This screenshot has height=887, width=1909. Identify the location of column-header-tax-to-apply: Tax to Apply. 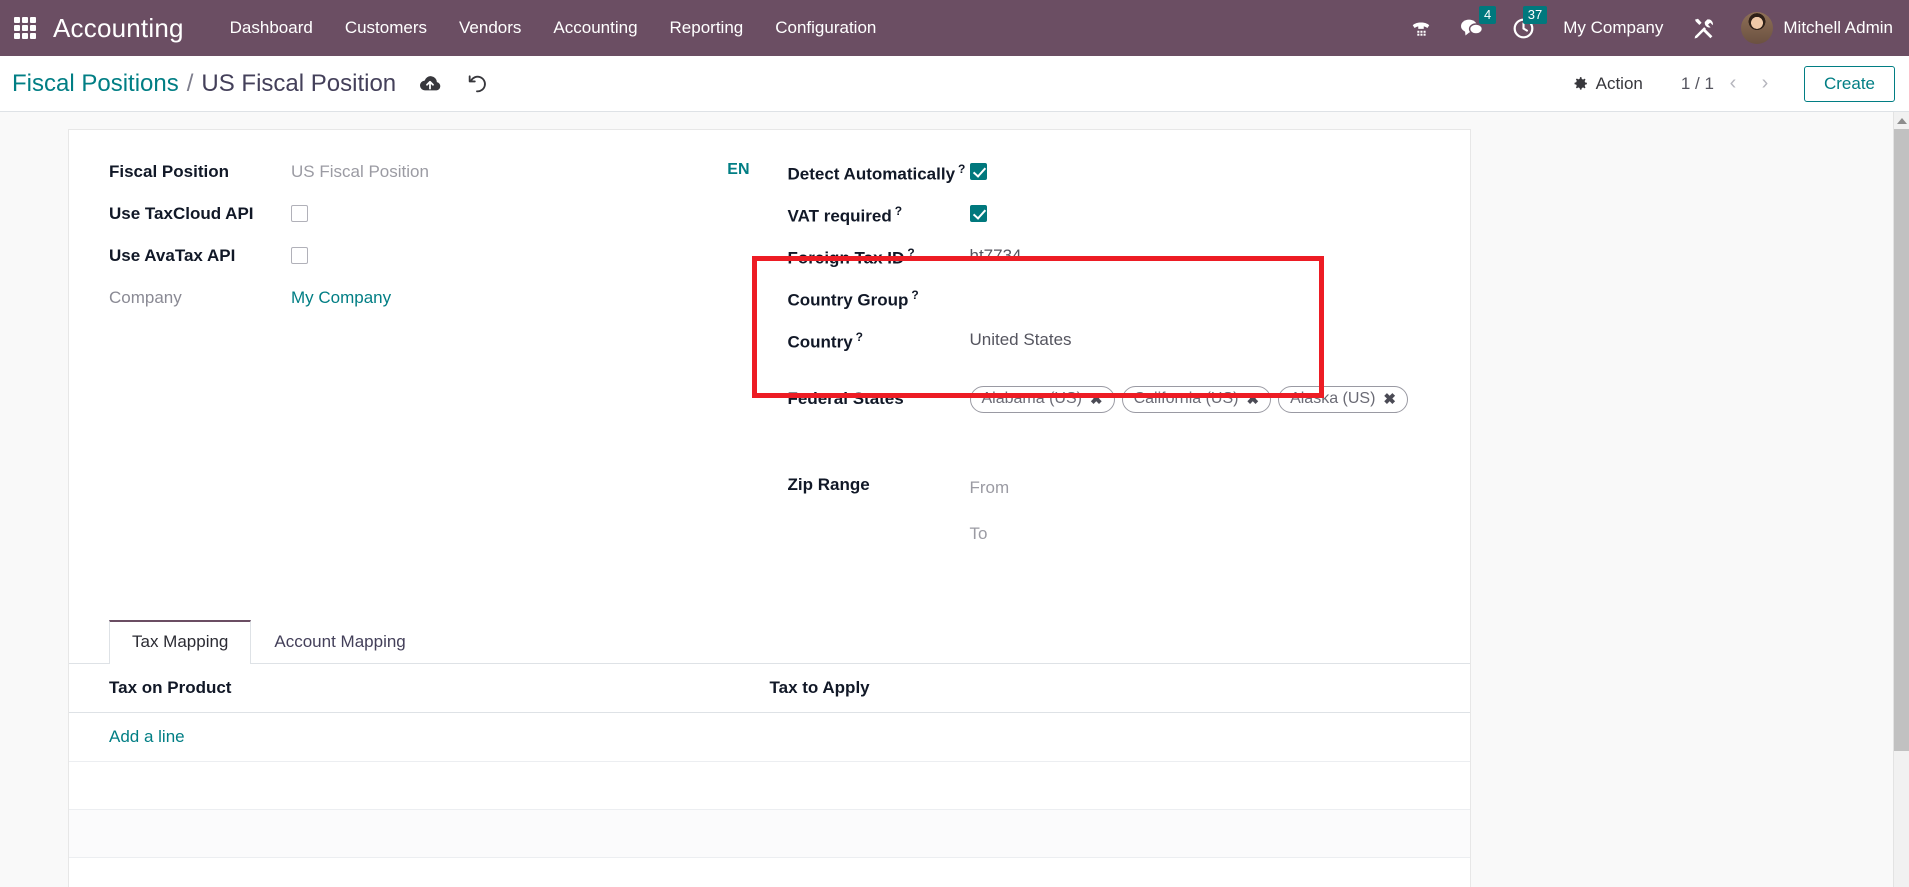
(1119, 688).